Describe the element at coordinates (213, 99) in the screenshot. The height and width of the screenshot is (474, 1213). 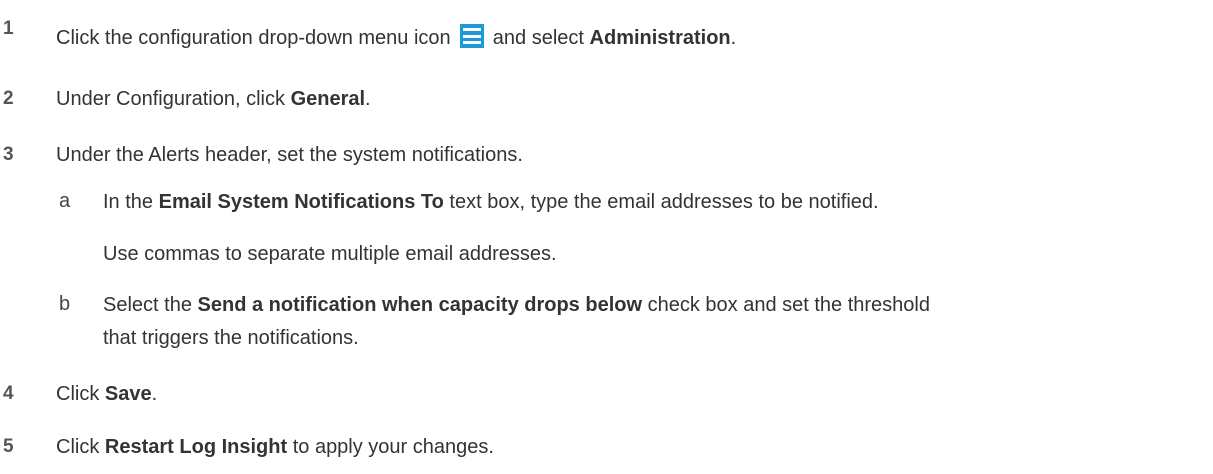
I see `step-text: Under Configuration, click General.` at that location.